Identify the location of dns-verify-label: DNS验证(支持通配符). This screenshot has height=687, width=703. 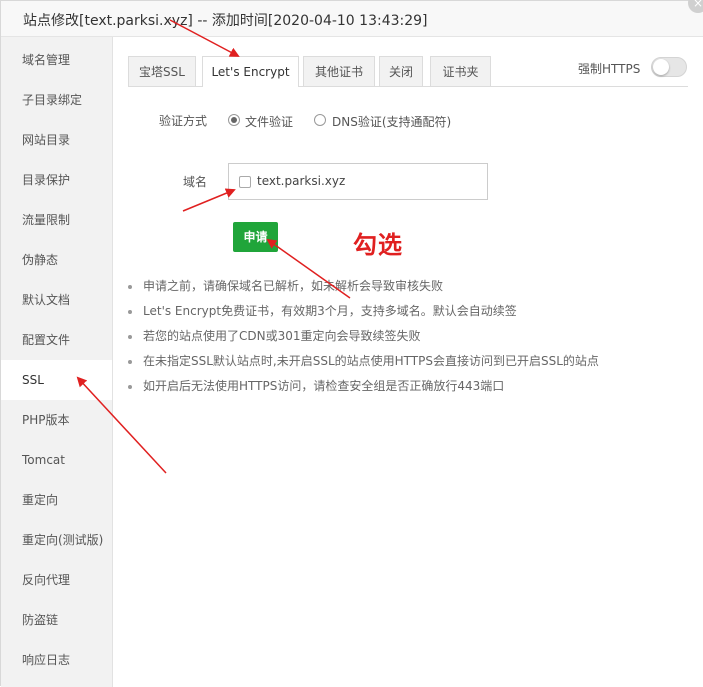
(391, 121).